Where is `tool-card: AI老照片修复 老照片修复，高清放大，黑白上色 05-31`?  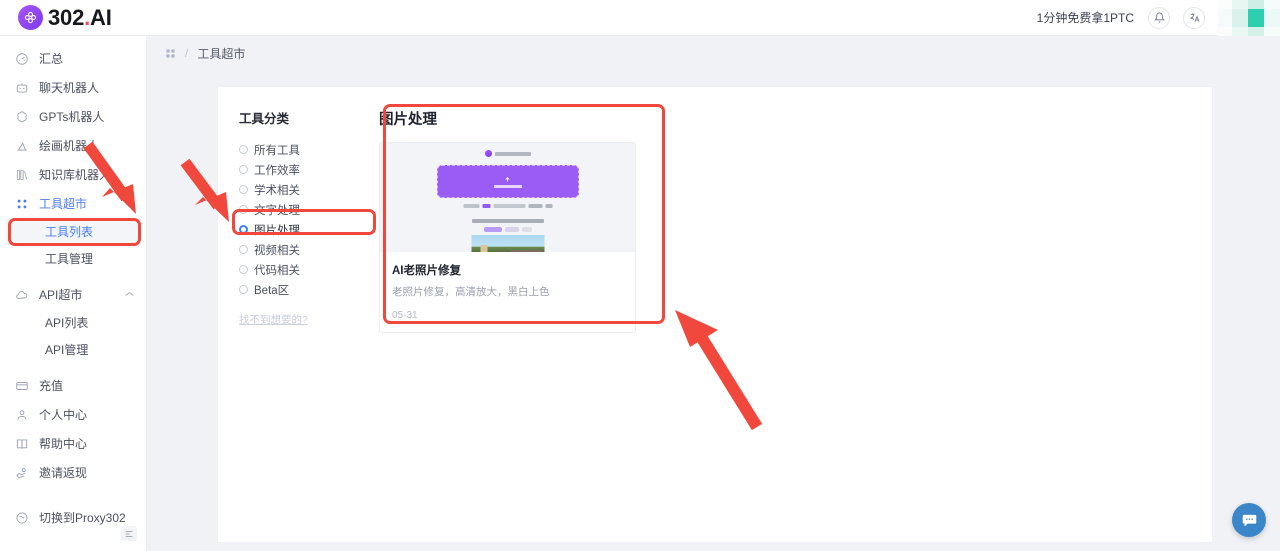 tool-card: AI老照片修复 老照片修复，高清放大，黑白上色 05-31 is located at coordinates (507, 237).